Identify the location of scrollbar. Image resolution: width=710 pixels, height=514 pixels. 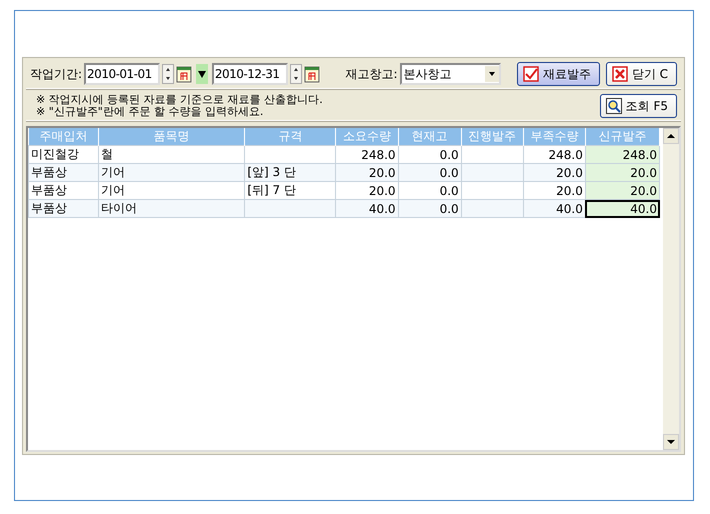
(671, 289).